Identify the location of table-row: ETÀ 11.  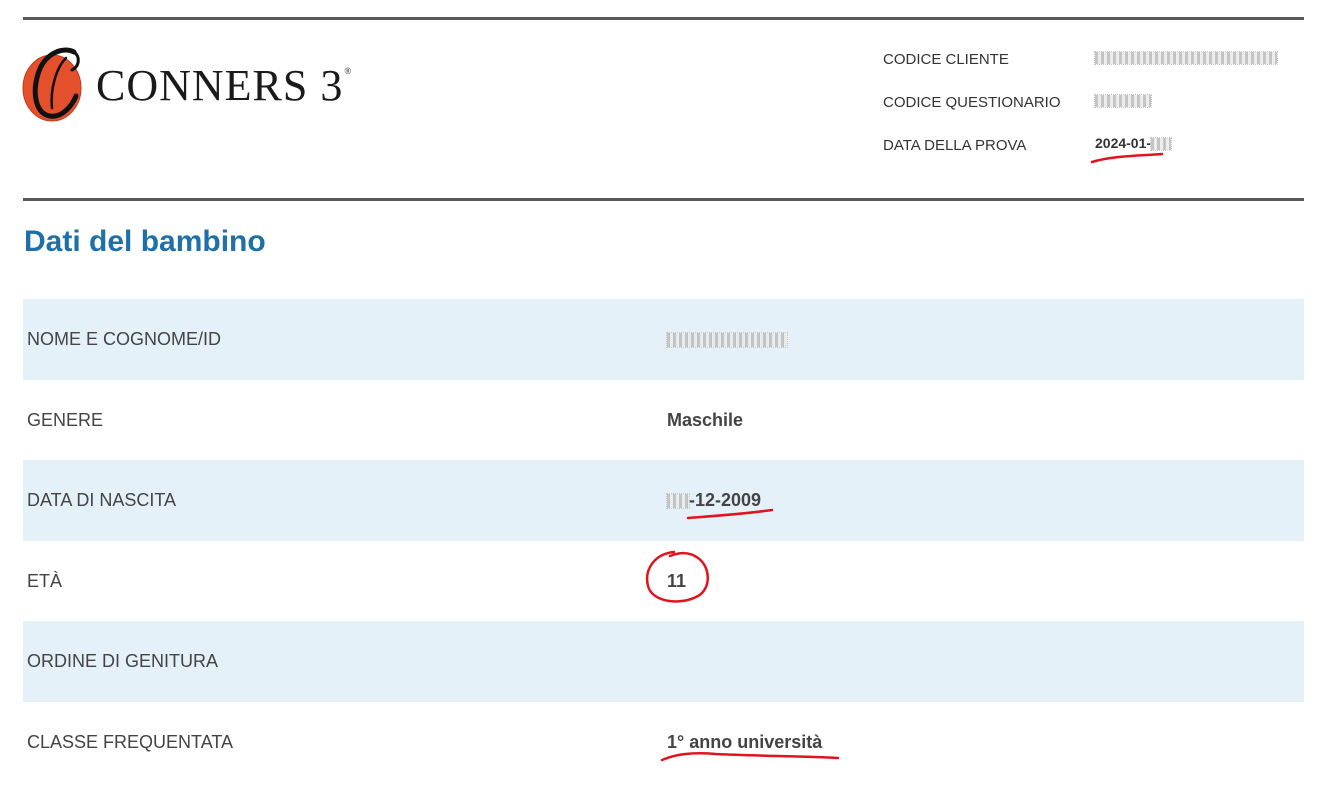
(663, 581).